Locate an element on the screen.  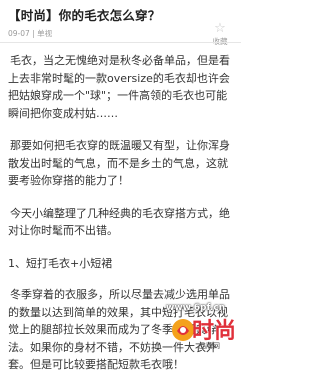
star-icon: ☆ is located at coordinates (220, 28).